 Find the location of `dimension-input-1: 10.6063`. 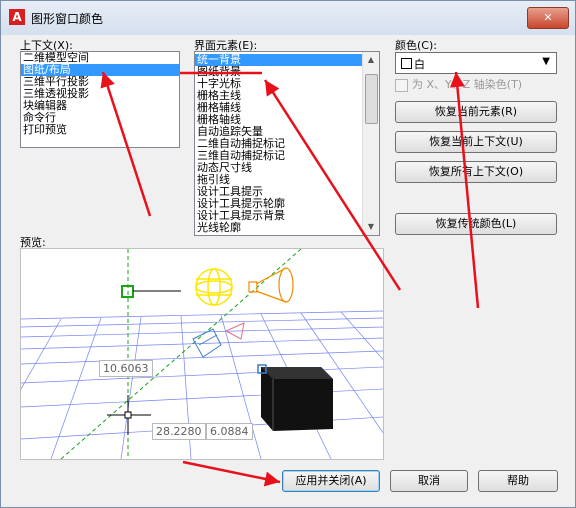

dimension-input-1: 10.6063 is located at coordinates (126, 368).